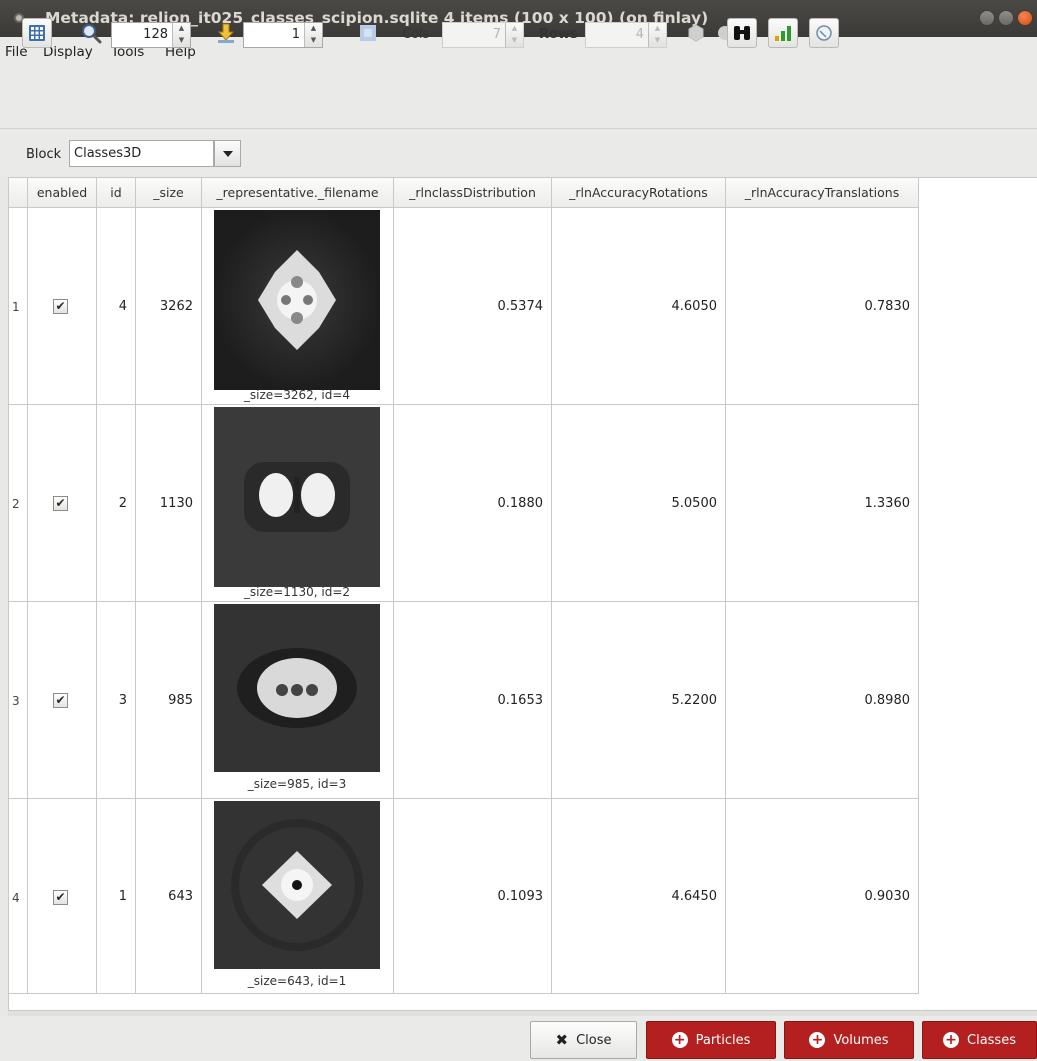  I want to click on adjust-columns-button, so click(368, 33).